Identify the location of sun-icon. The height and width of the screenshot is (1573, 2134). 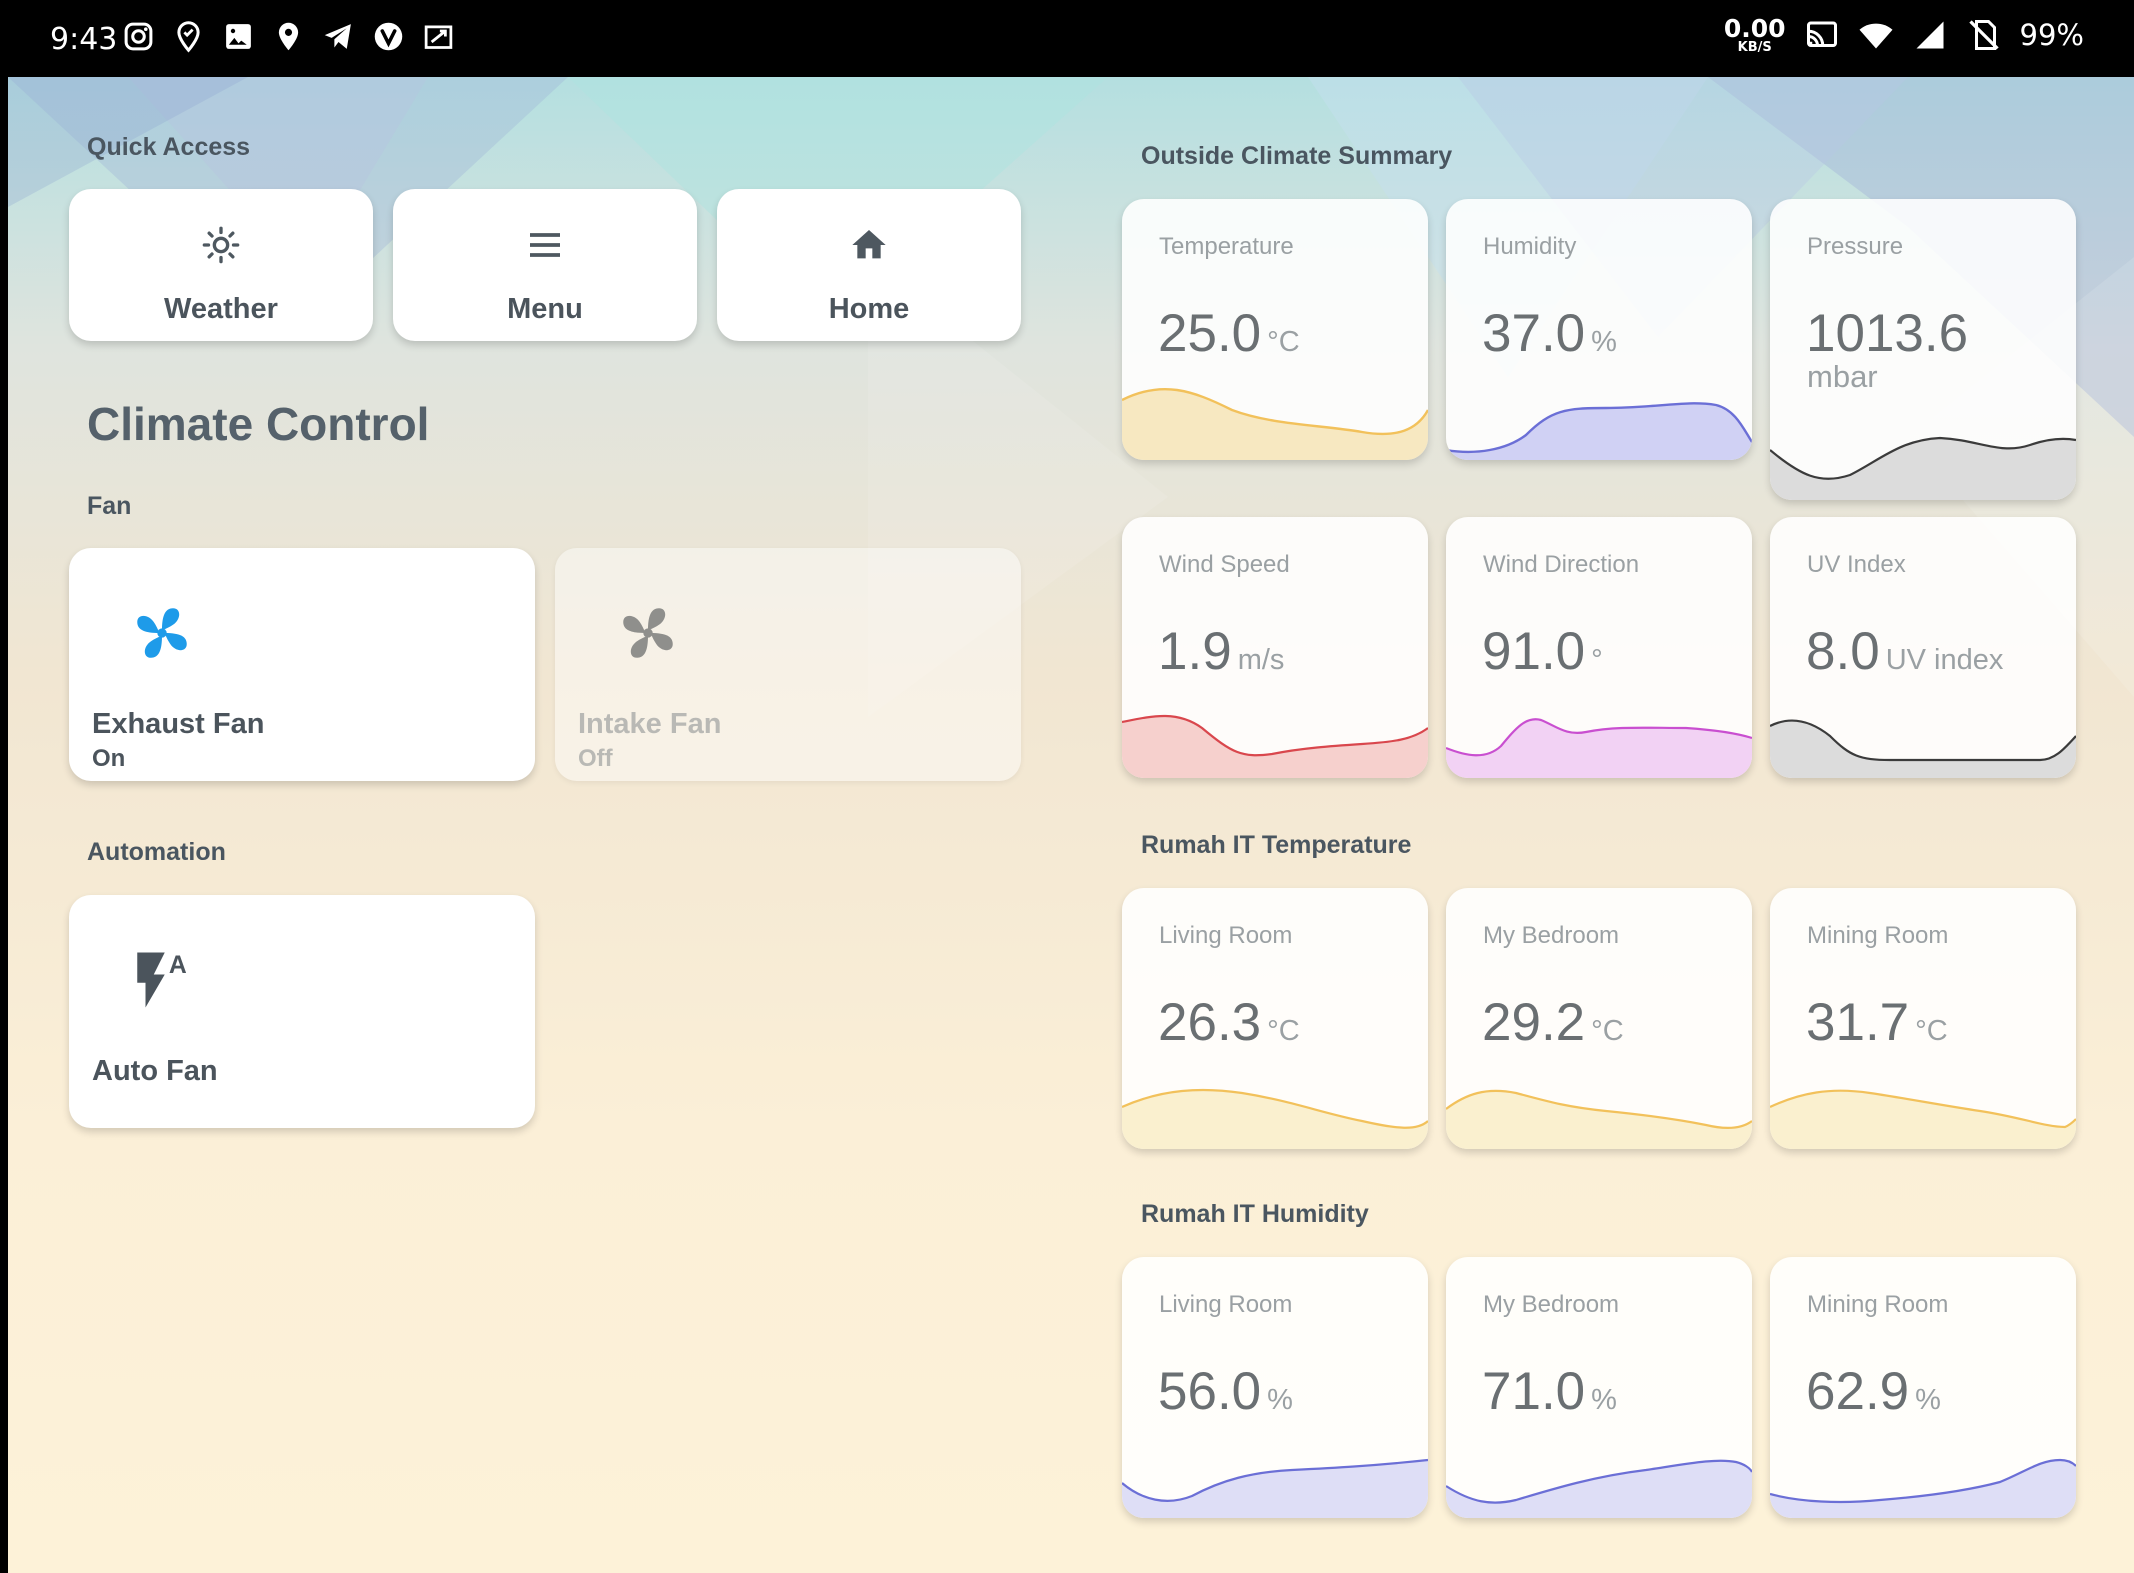
(221, 245).